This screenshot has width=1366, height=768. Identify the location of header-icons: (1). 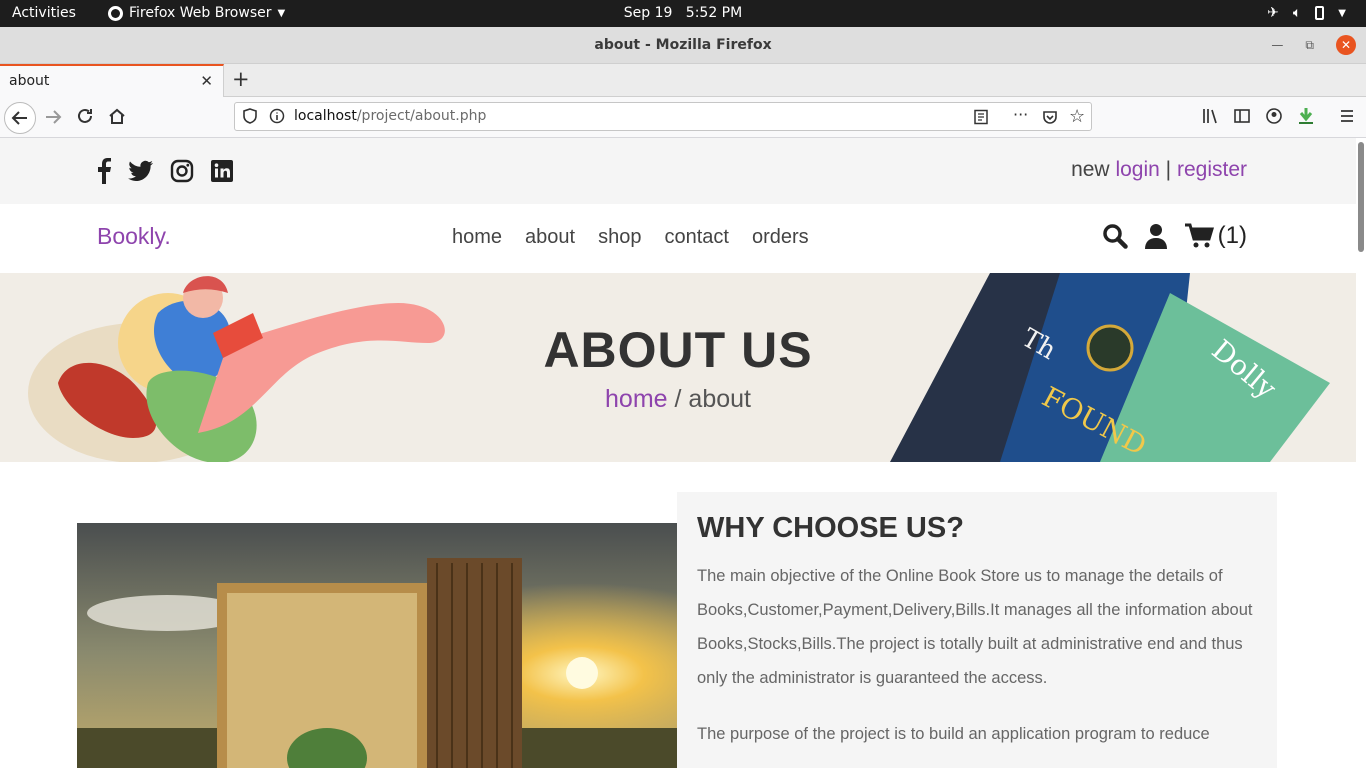
(1174, 236).